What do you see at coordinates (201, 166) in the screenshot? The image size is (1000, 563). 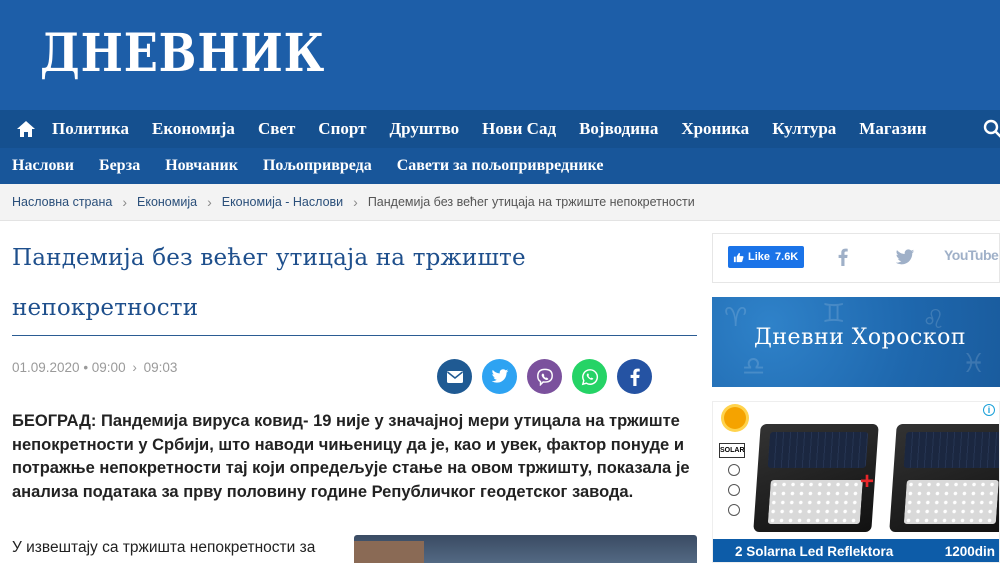 I see `subnav-item-novcanik: Новчаник` at bounding box center [201, 166].